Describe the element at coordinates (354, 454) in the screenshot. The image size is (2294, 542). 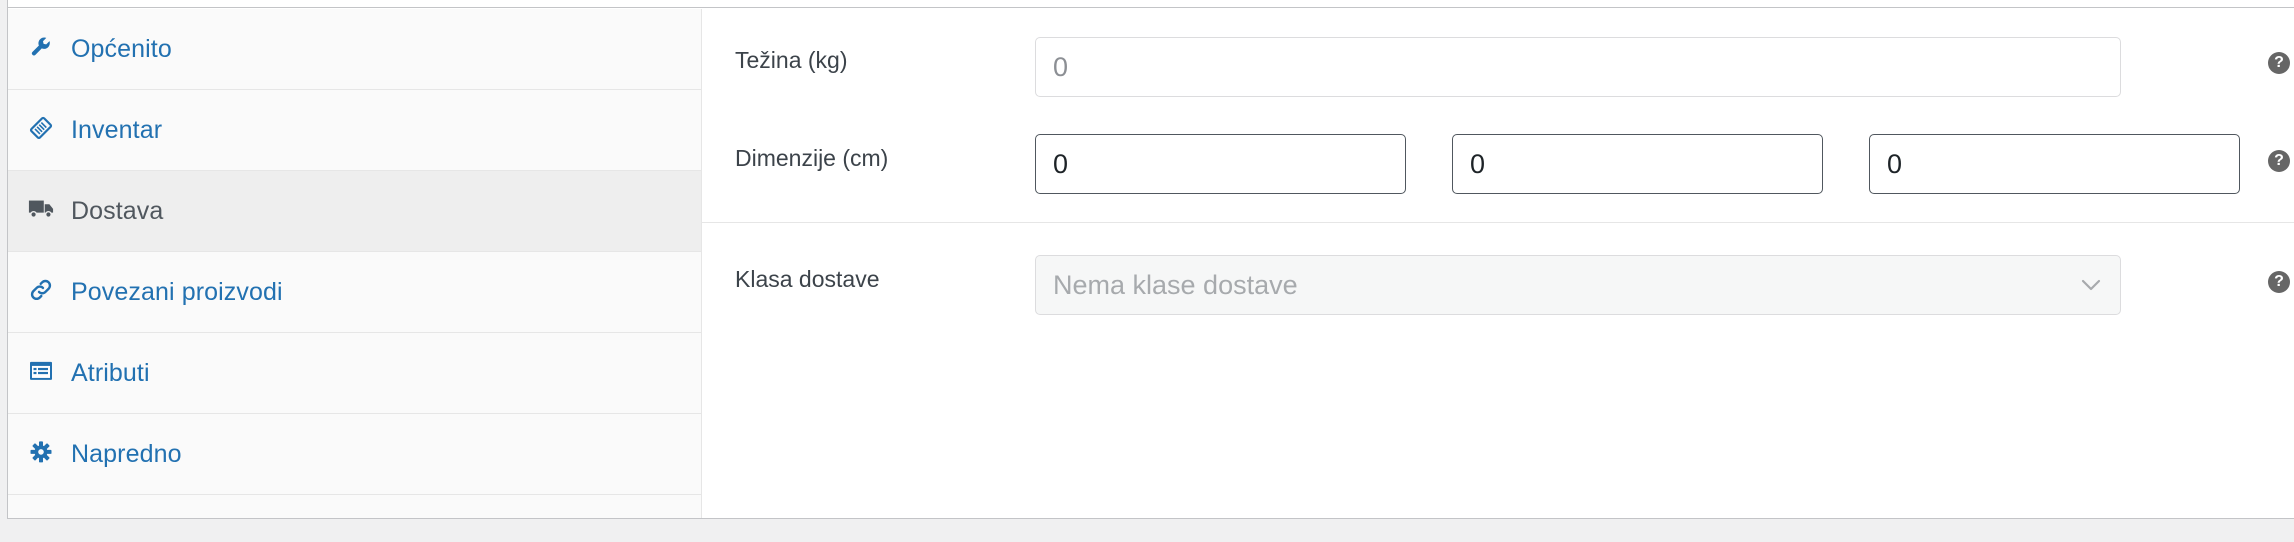
I see `tab-advanced: Napredno` at that location.